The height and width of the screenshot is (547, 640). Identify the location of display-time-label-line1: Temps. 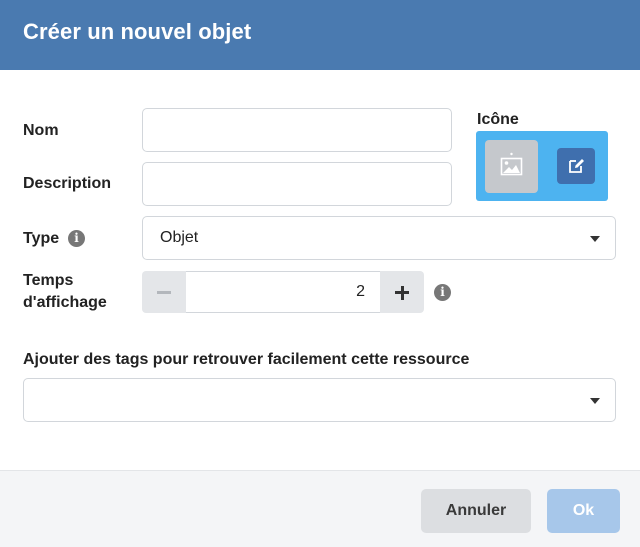
(48, 280).